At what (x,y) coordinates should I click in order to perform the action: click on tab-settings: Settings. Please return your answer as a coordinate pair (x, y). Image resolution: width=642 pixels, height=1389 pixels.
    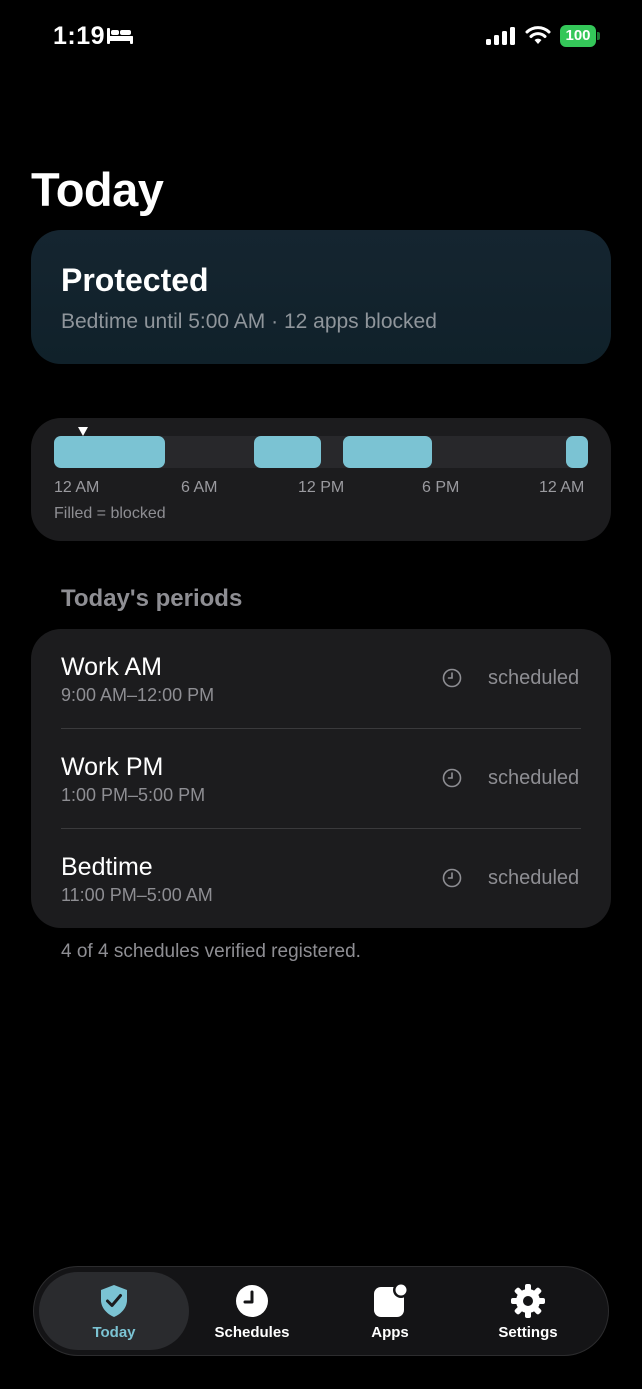
    Looking at the image, I should click on (528, 1311).